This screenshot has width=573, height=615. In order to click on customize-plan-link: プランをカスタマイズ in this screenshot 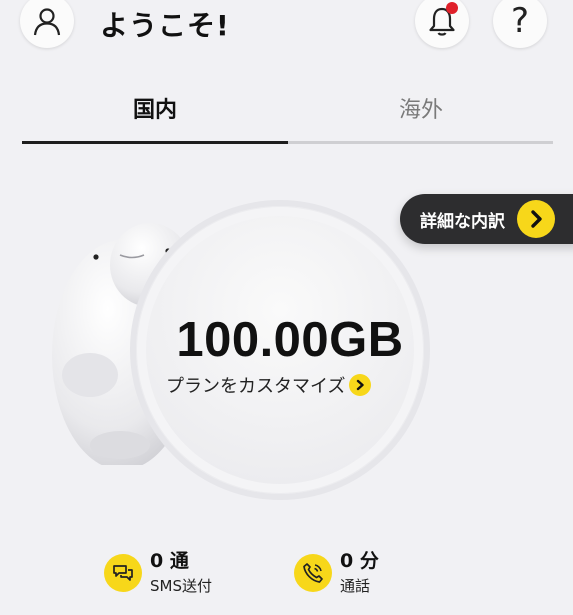, I will do `click(269, 385)`.